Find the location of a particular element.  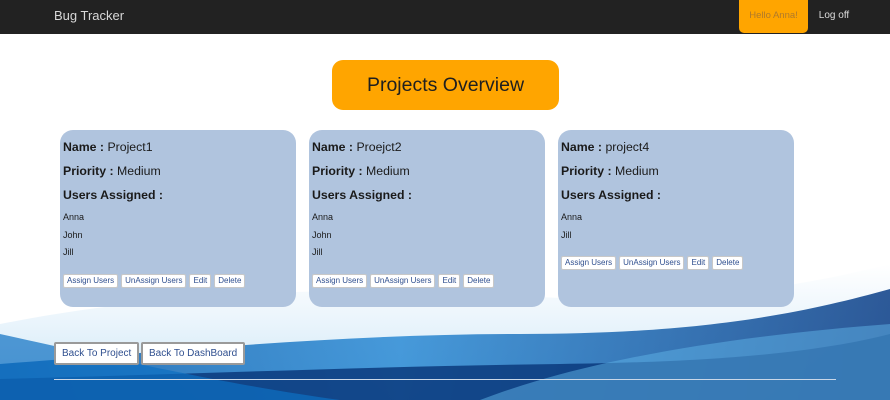

project-name: project4 is located at coordinates (627, 147).